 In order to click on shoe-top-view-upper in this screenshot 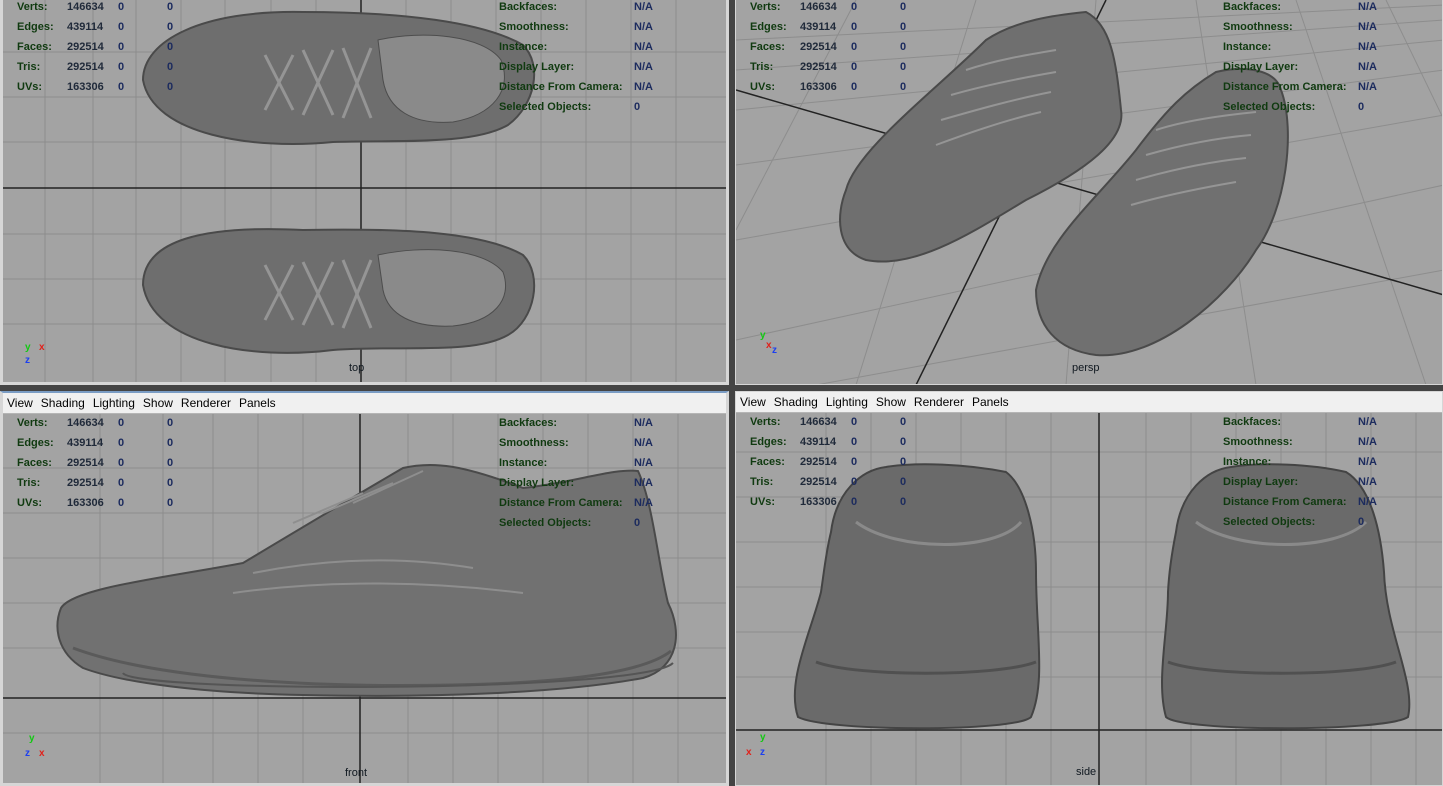, I will do `click(338, 77)`.